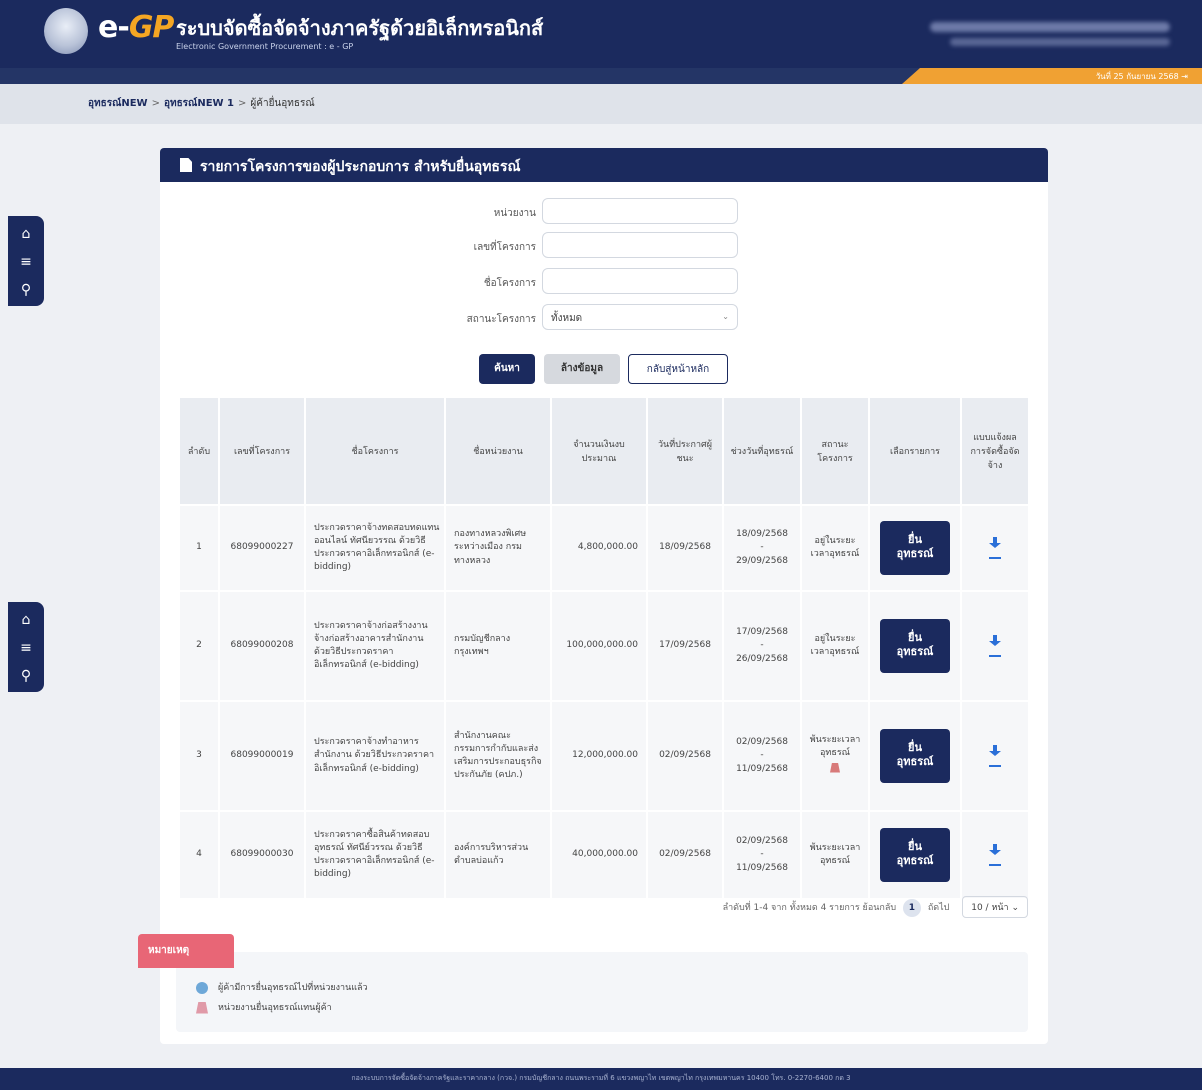  What do you see at coordinates (263, 854) in the screenshot?
I see `row-project-no: 68099000030` at bounding box center [263, 854].